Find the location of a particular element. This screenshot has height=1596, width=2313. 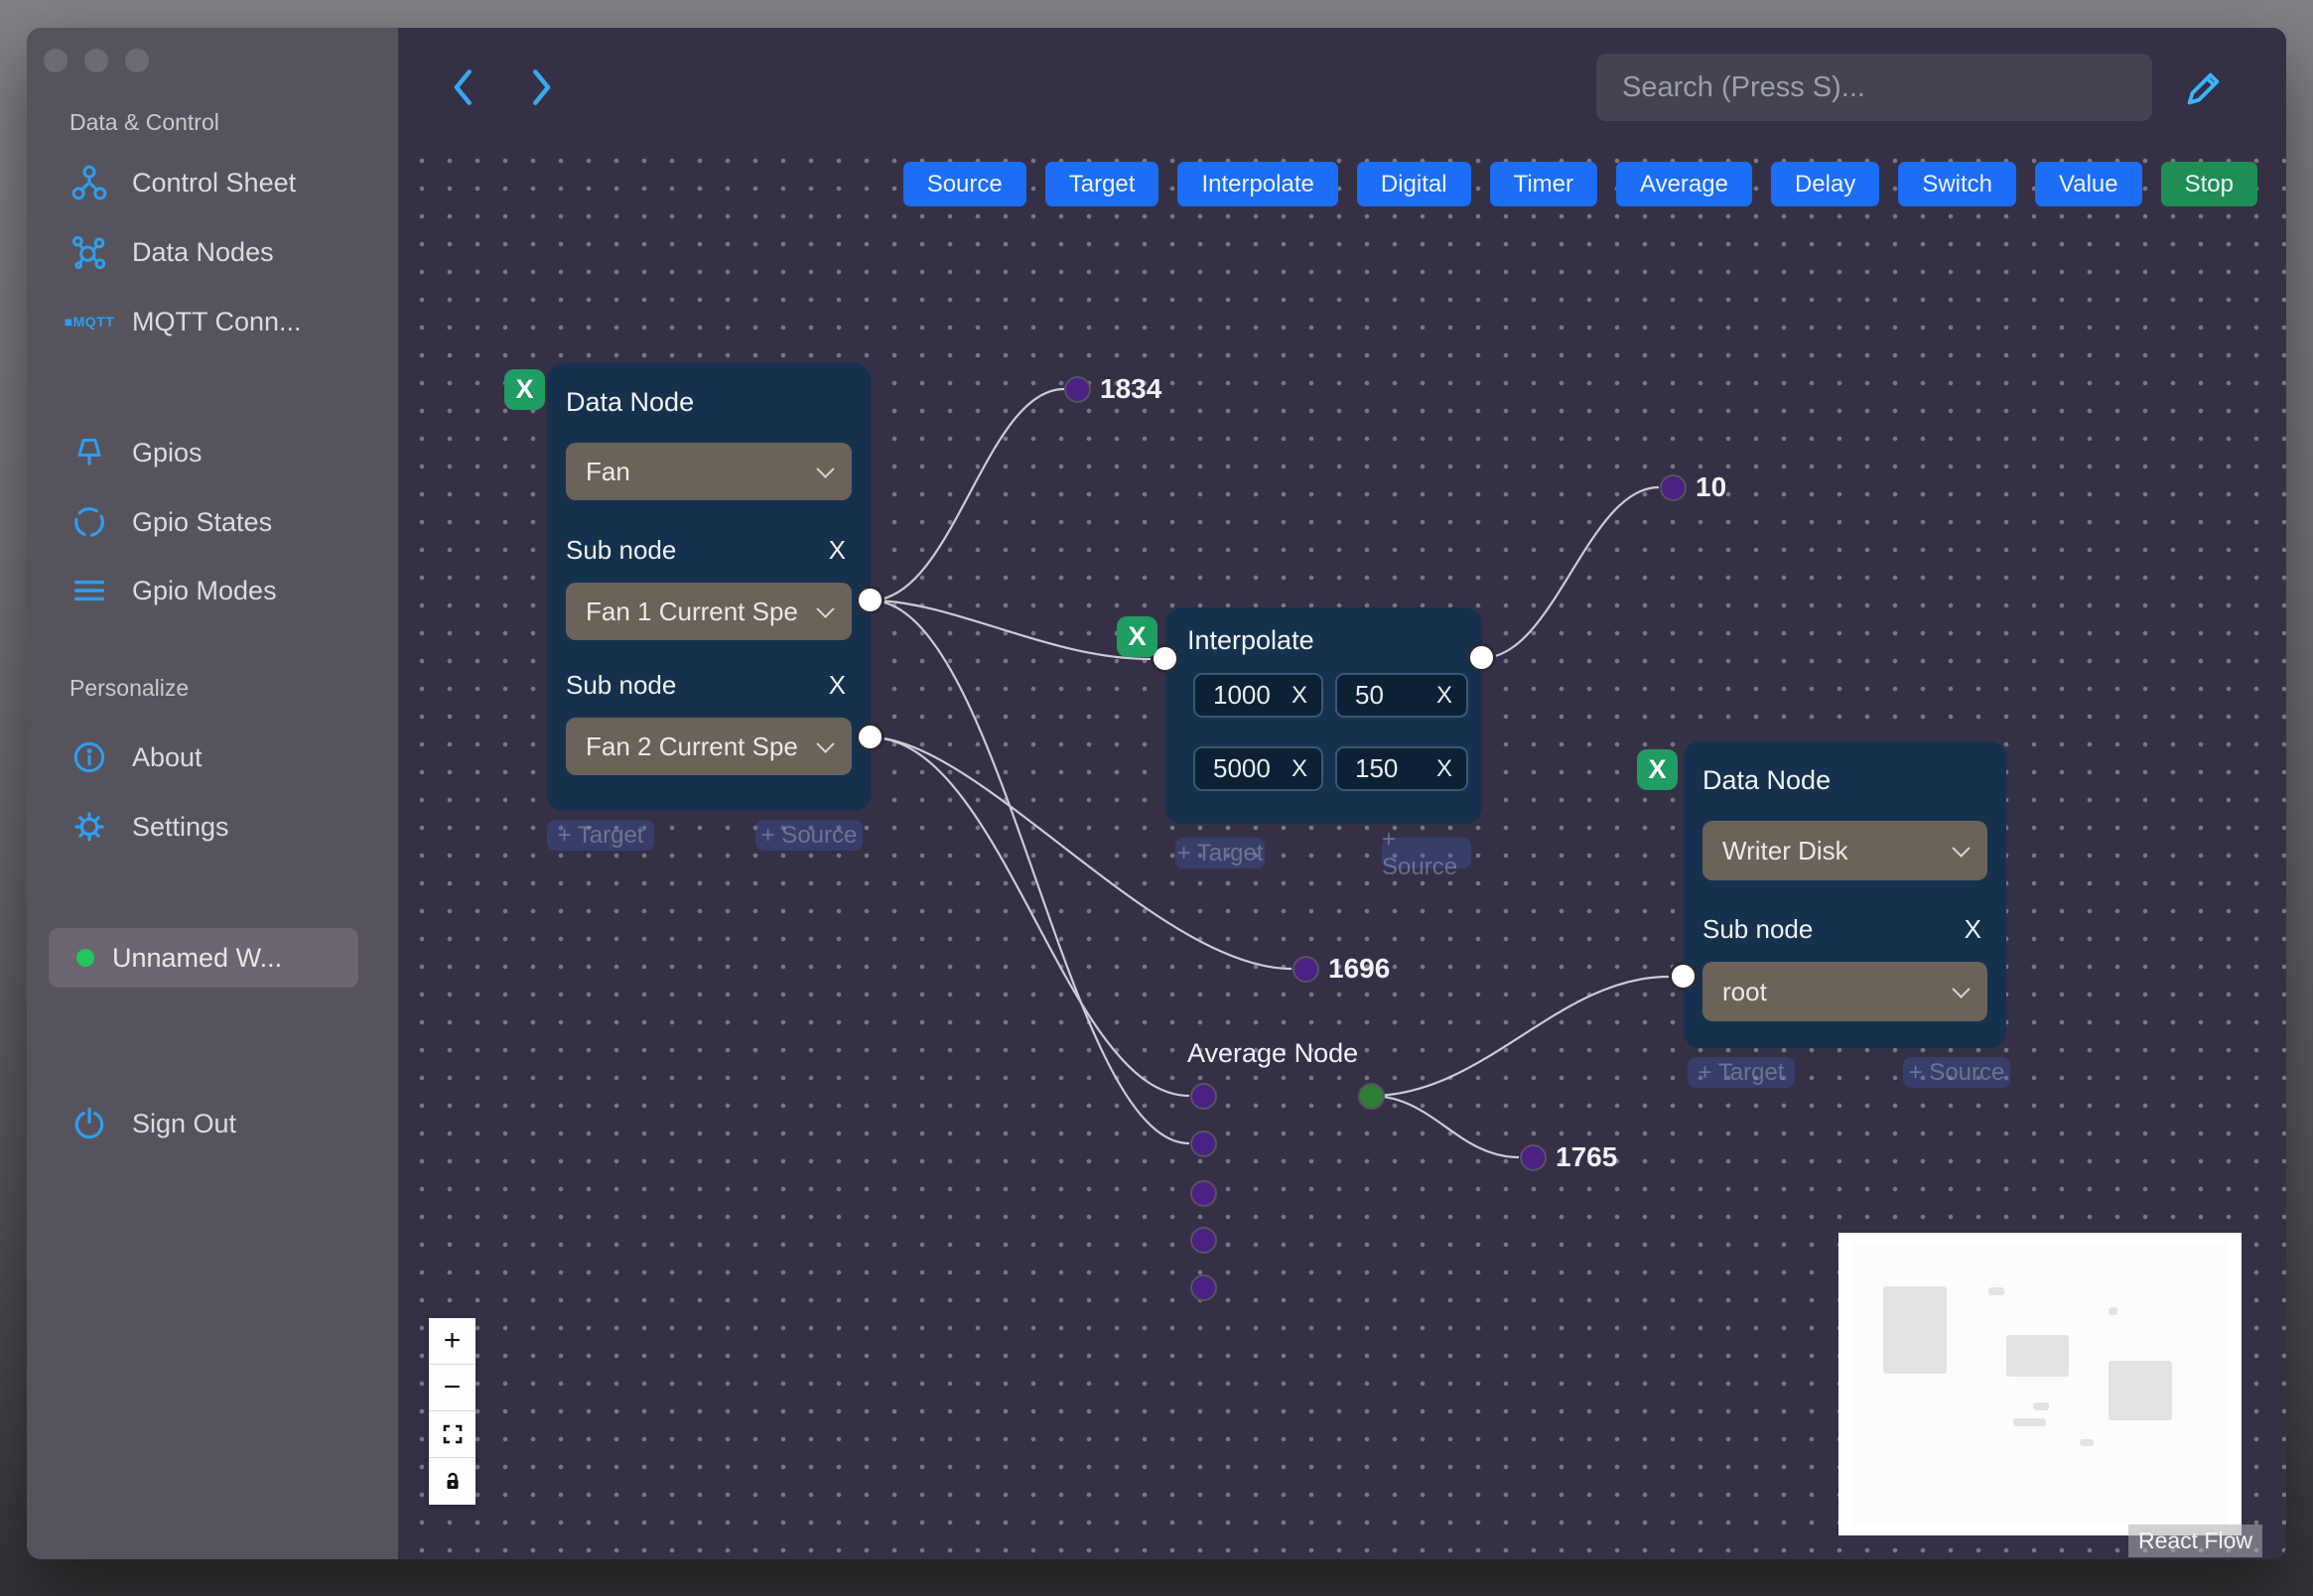

close-window-icon is located at coordinates (56, 60).